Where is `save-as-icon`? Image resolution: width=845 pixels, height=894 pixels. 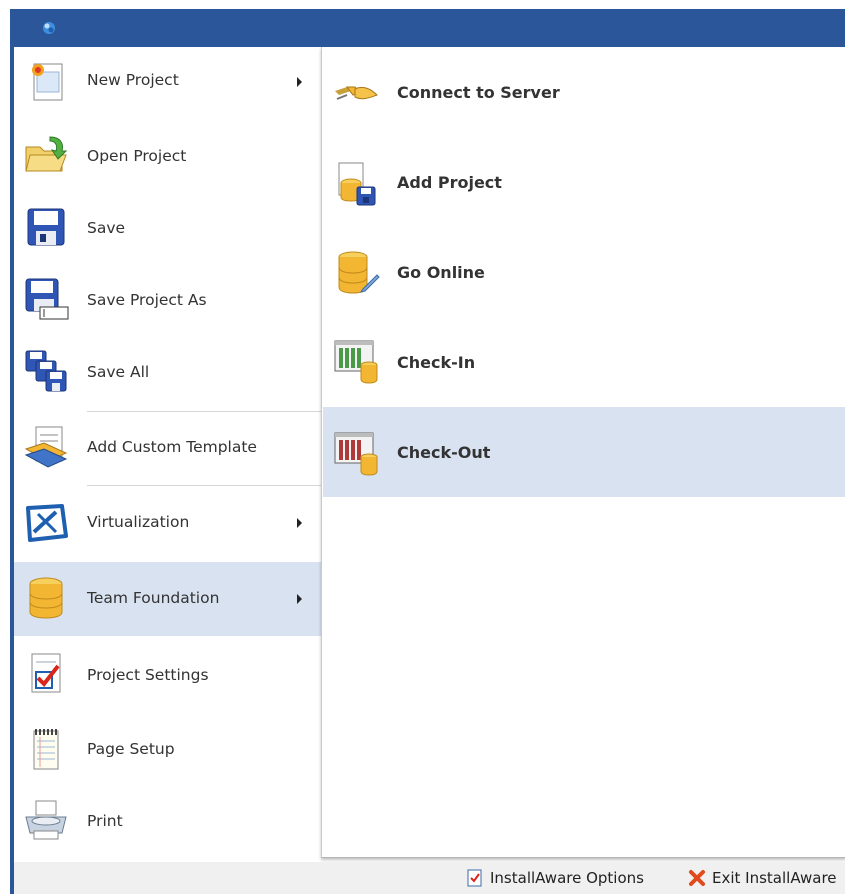
save-as-icon is located at coordinates (47, 299).